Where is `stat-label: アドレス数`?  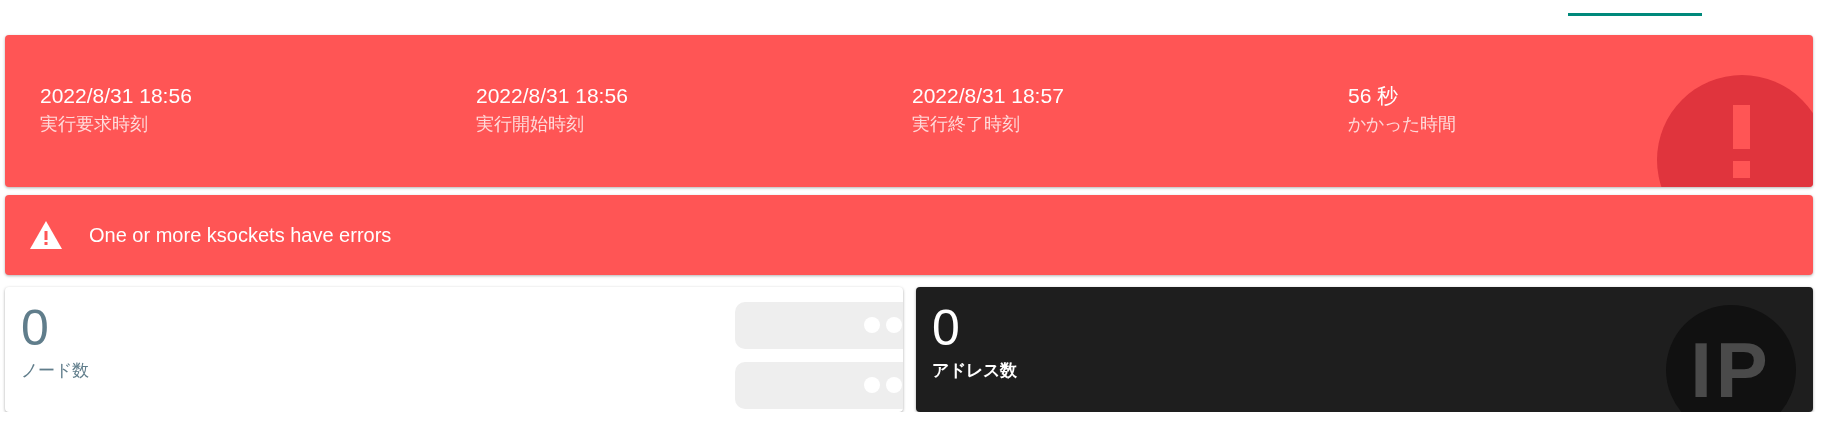 stat-label: アドレス数 is located at coordinates (974, 371).